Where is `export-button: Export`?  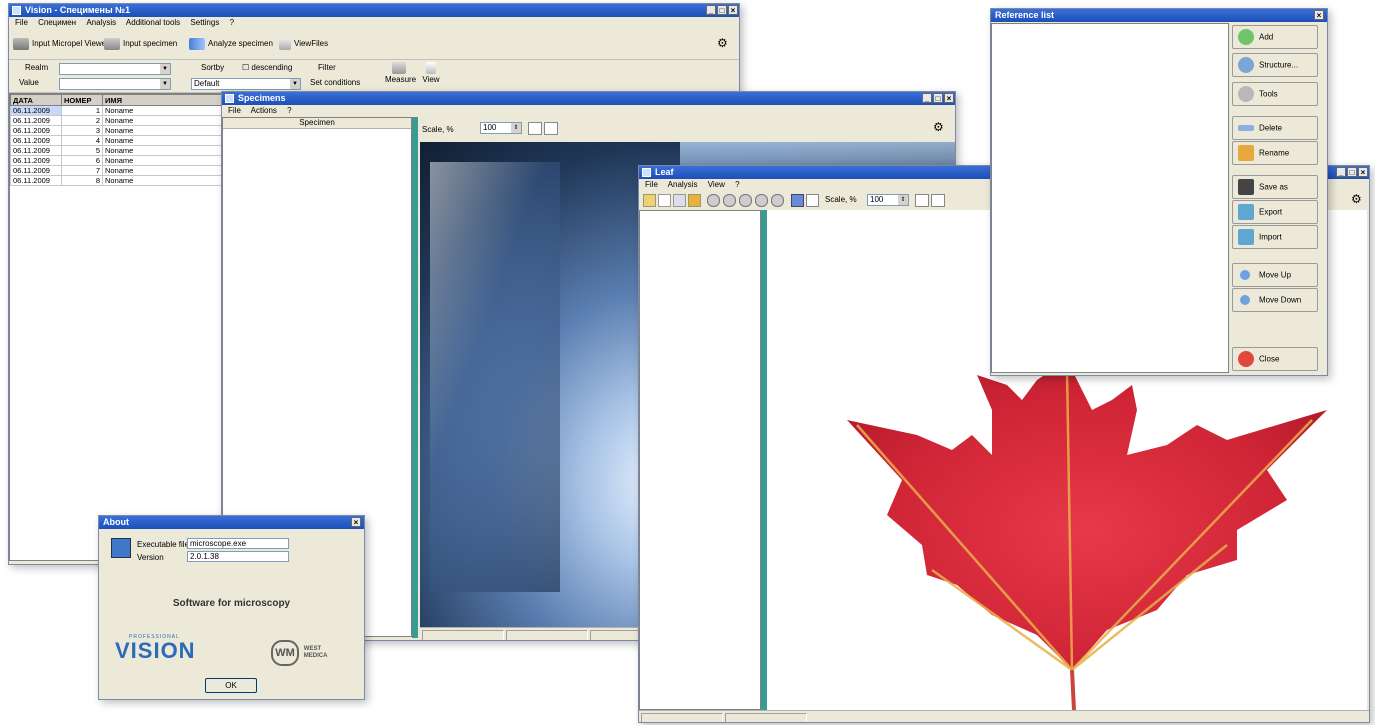 export-button: Export is located at coordinates (1275, 212).